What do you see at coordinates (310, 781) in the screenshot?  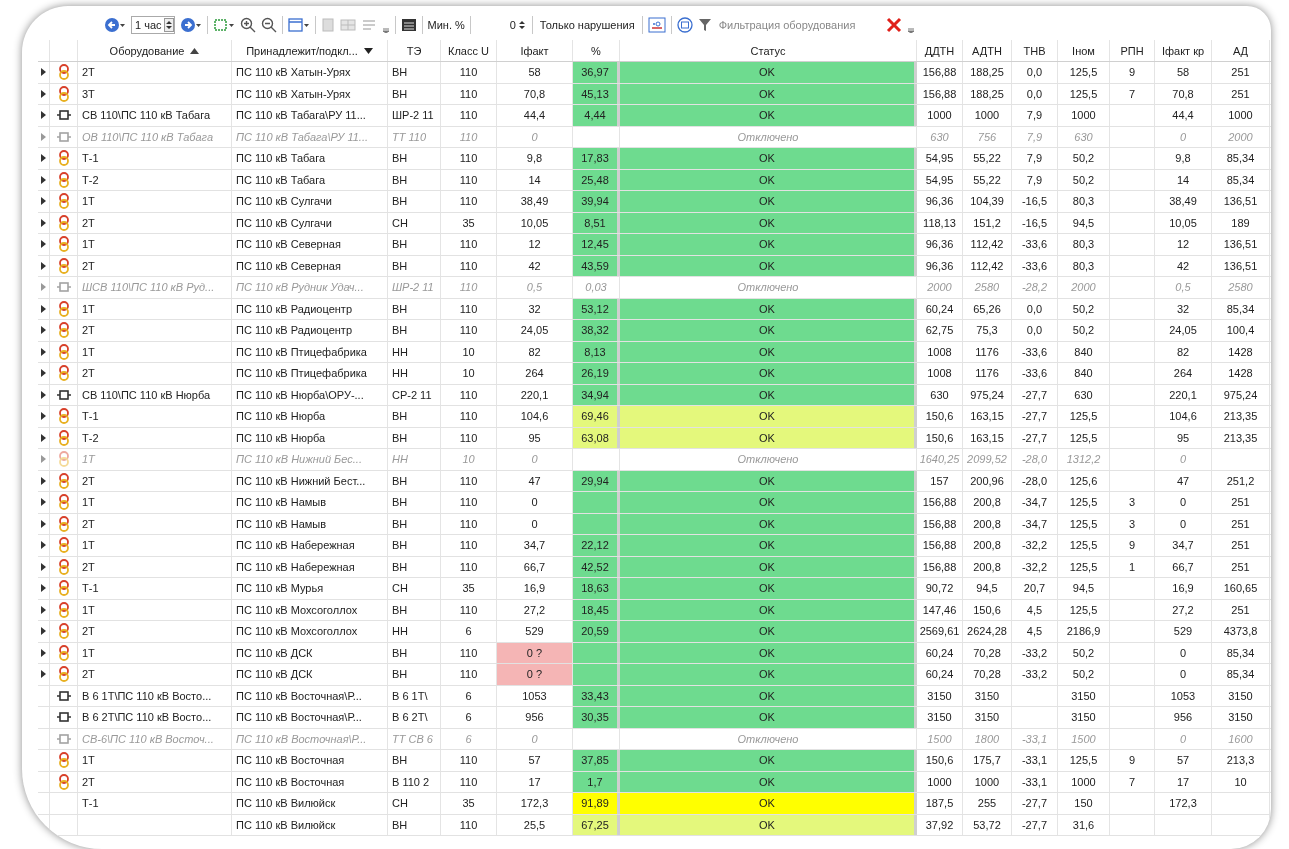 I see `table-cell: ПС 110 кВ Восточная` at bounding box center [310, 781].